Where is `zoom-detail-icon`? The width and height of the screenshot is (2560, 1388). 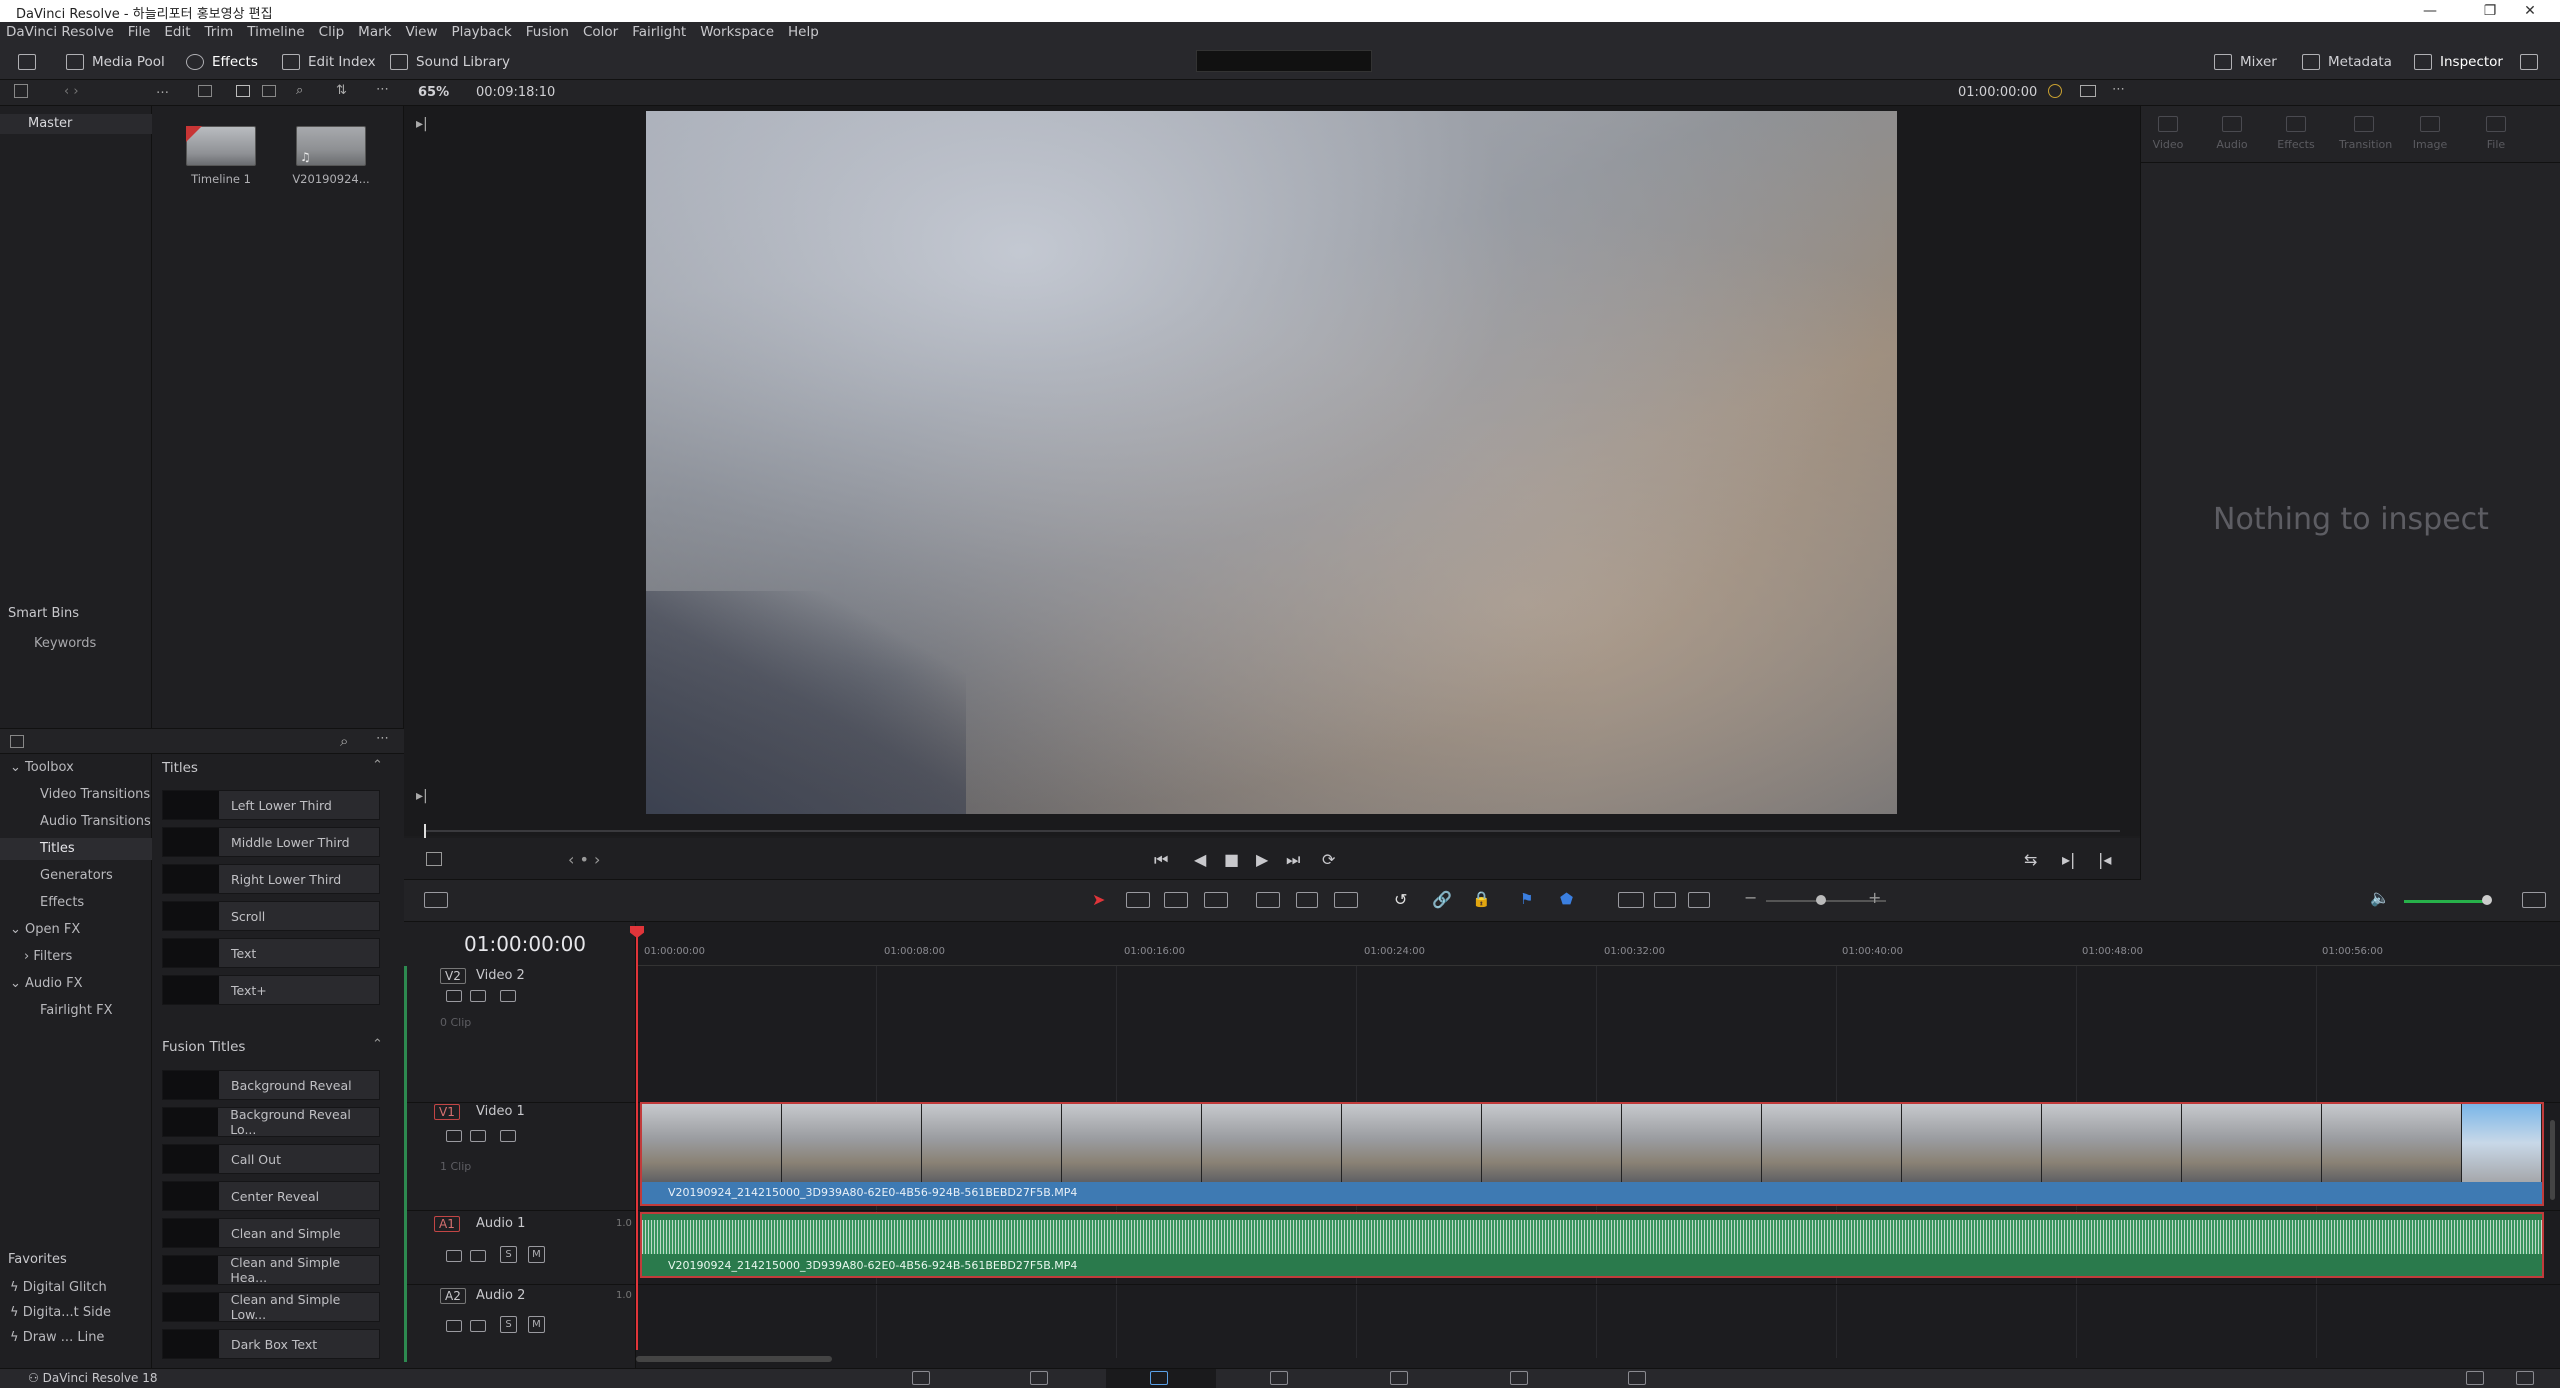
zoom-detail-icon is located at coordinates (1665, 900).